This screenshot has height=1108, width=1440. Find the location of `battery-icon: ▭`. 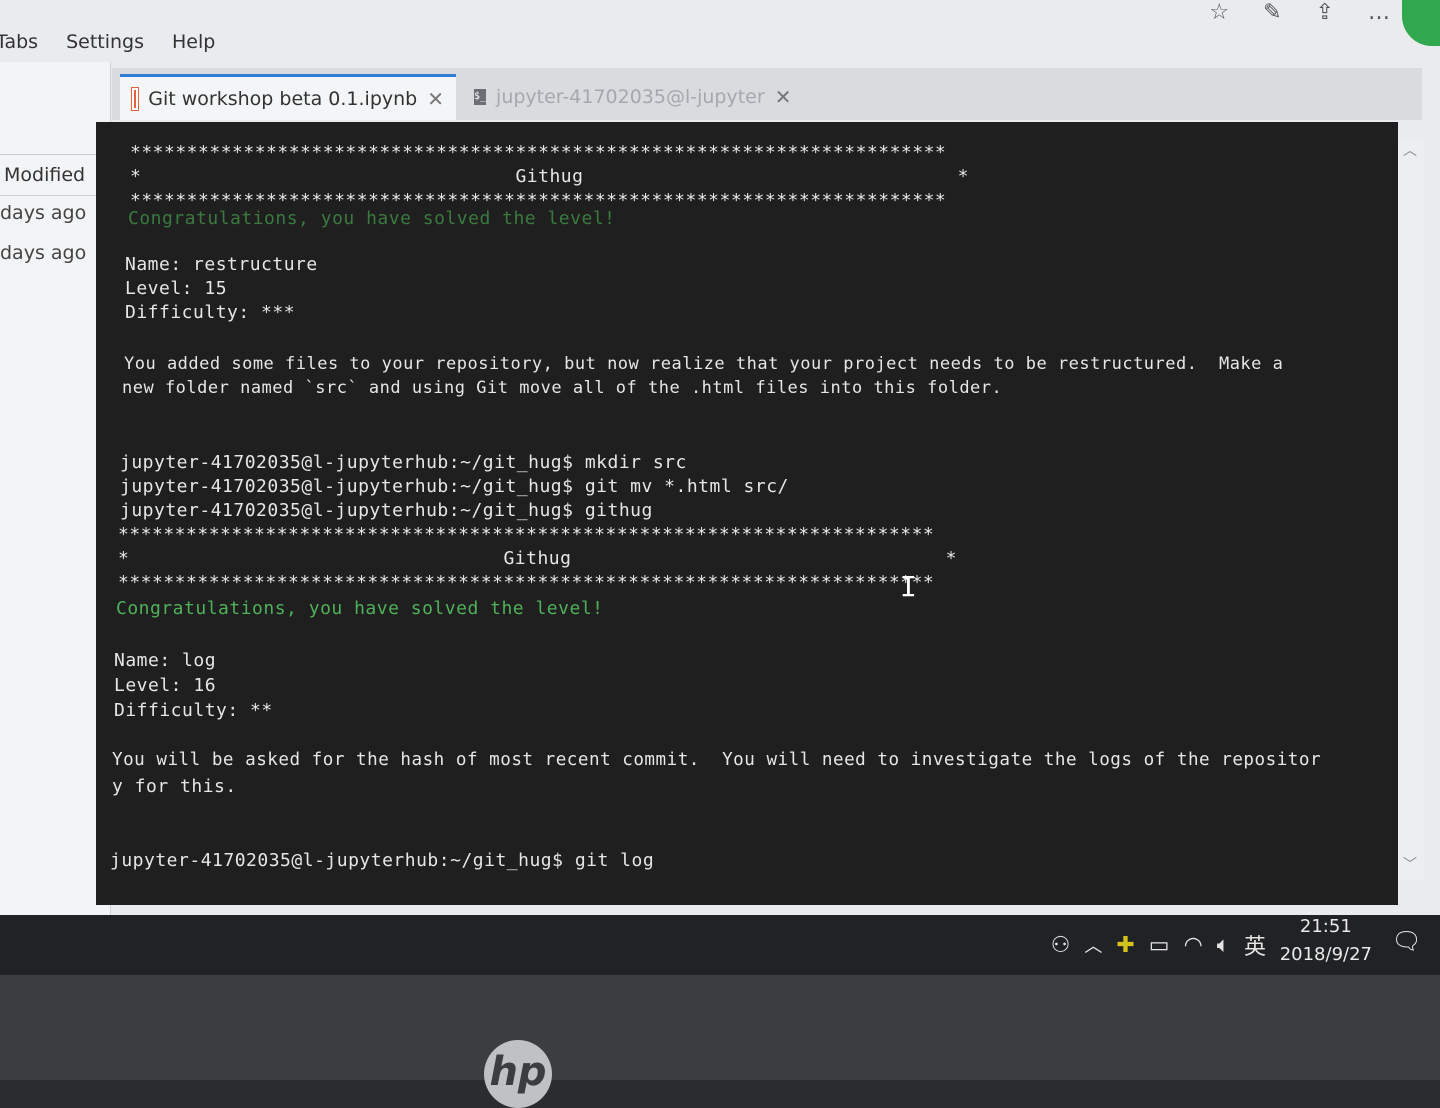

battery-icon: ▭ is located at coordinates (1159, 945).